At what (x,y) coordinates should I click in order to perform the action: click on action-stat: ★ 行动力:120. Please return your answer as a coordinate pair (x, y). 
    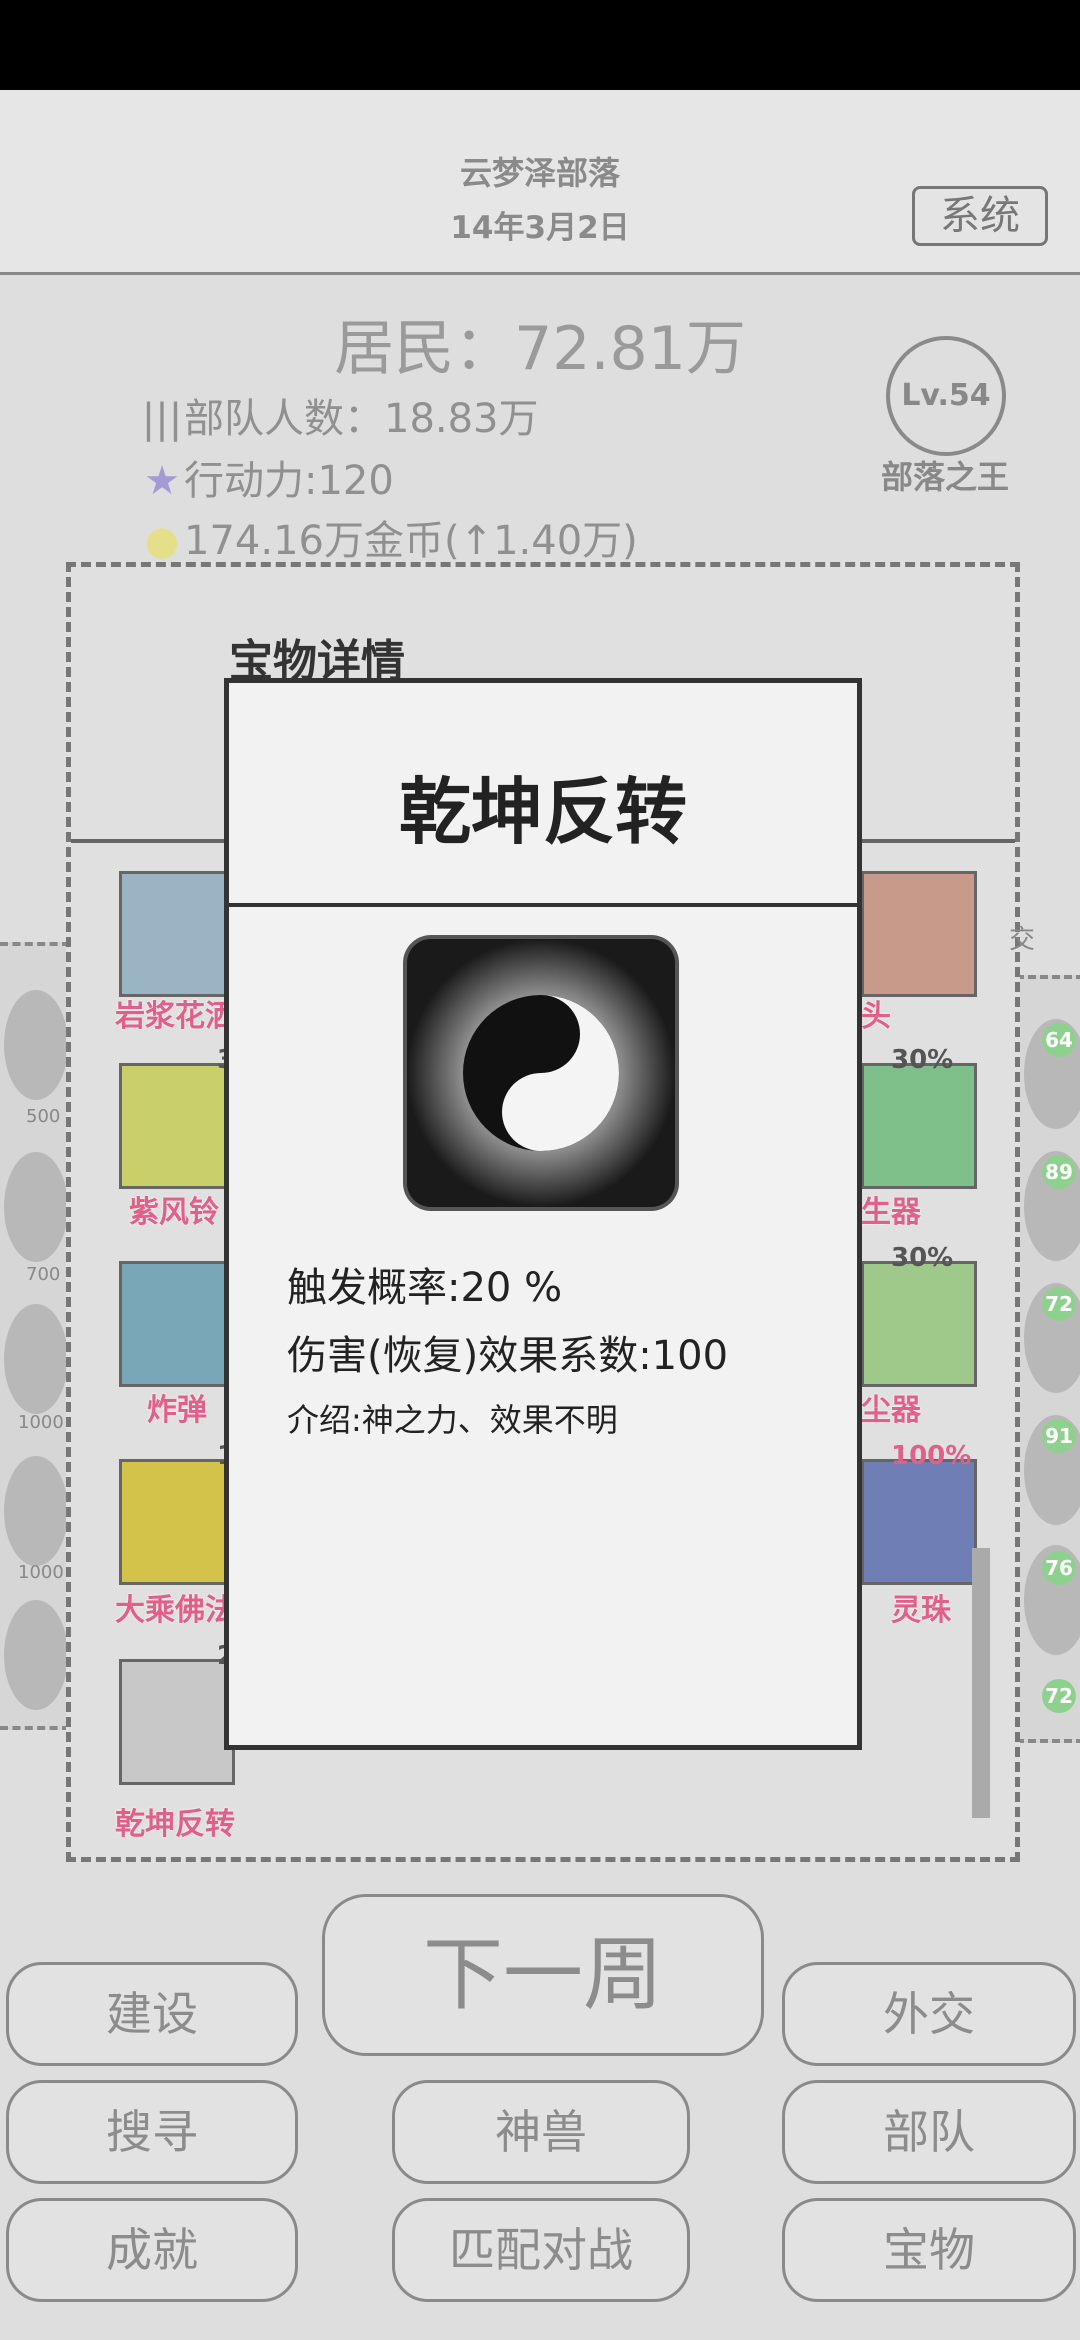
    Looking at the image, I should click on (267, 477).